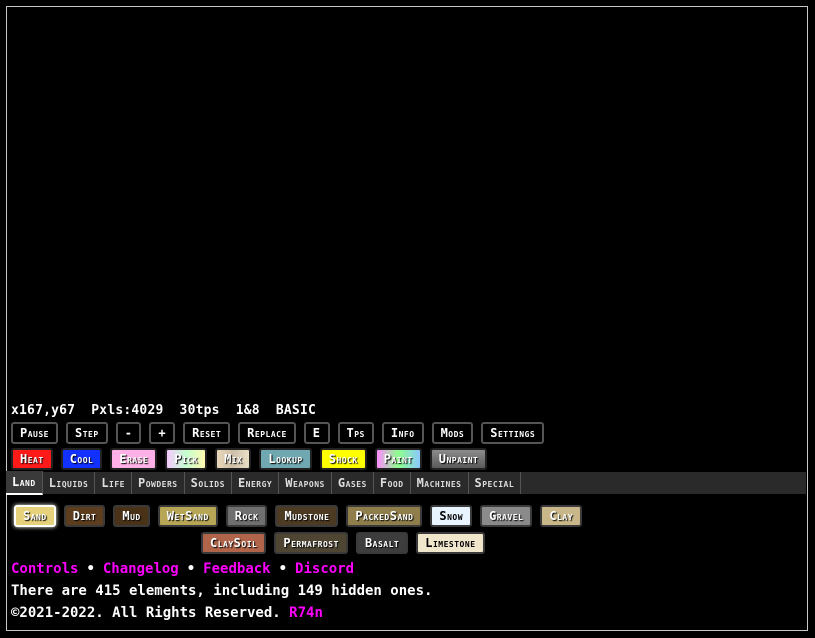 This screenshot has width=815, height=638. Describe the element at coordinates (146, 613) in the screenshot. I see `copyright-text: ©2021-2022. All Rights Reserved.` at that location.